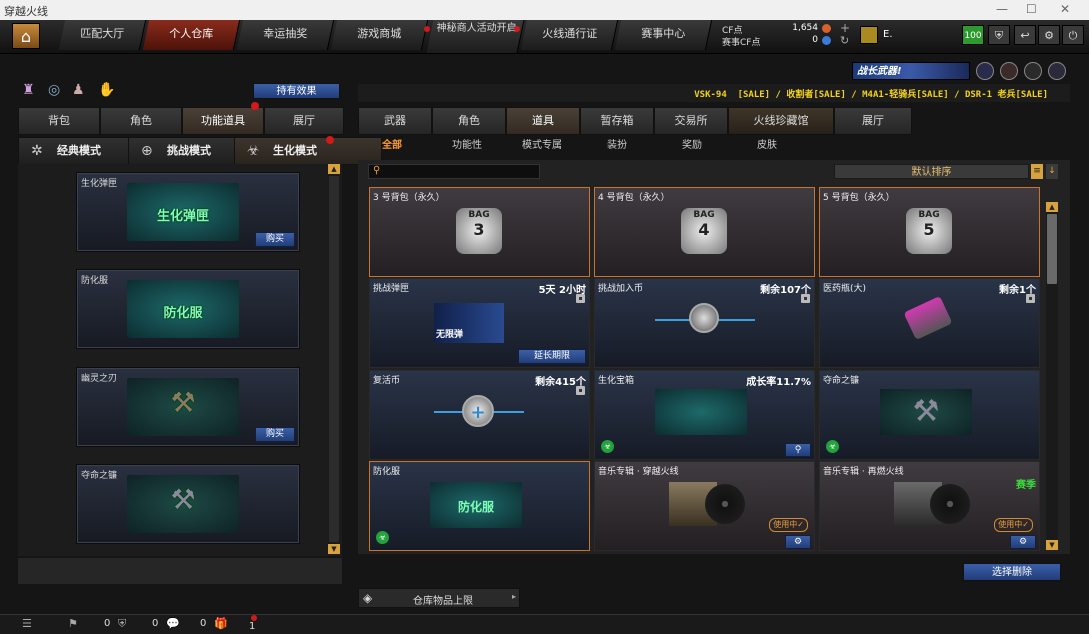  What do you see at coordinates (704, 506) in the screenshot?
I see `item-card: 音乐专辑 · 穿越火线 使用中✓ ⚙` at bounding box center [704, 506].